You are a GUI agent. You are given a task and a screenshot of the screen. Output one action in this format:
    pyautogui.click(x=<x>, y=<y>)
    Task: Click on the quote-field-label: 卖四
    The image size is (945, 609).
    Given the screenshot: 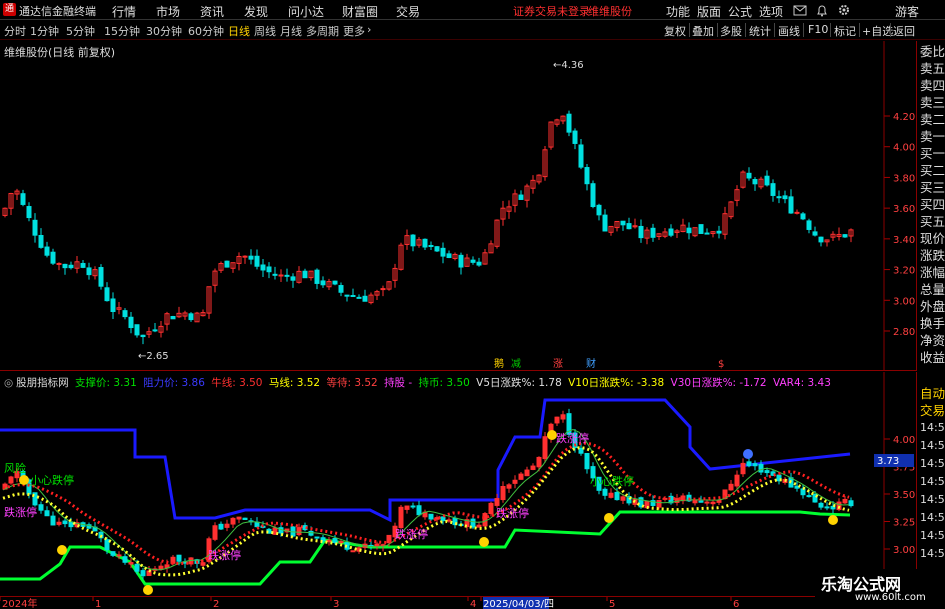 What is the action you would take?
    pyautogui.click(x=932, y=85)
    